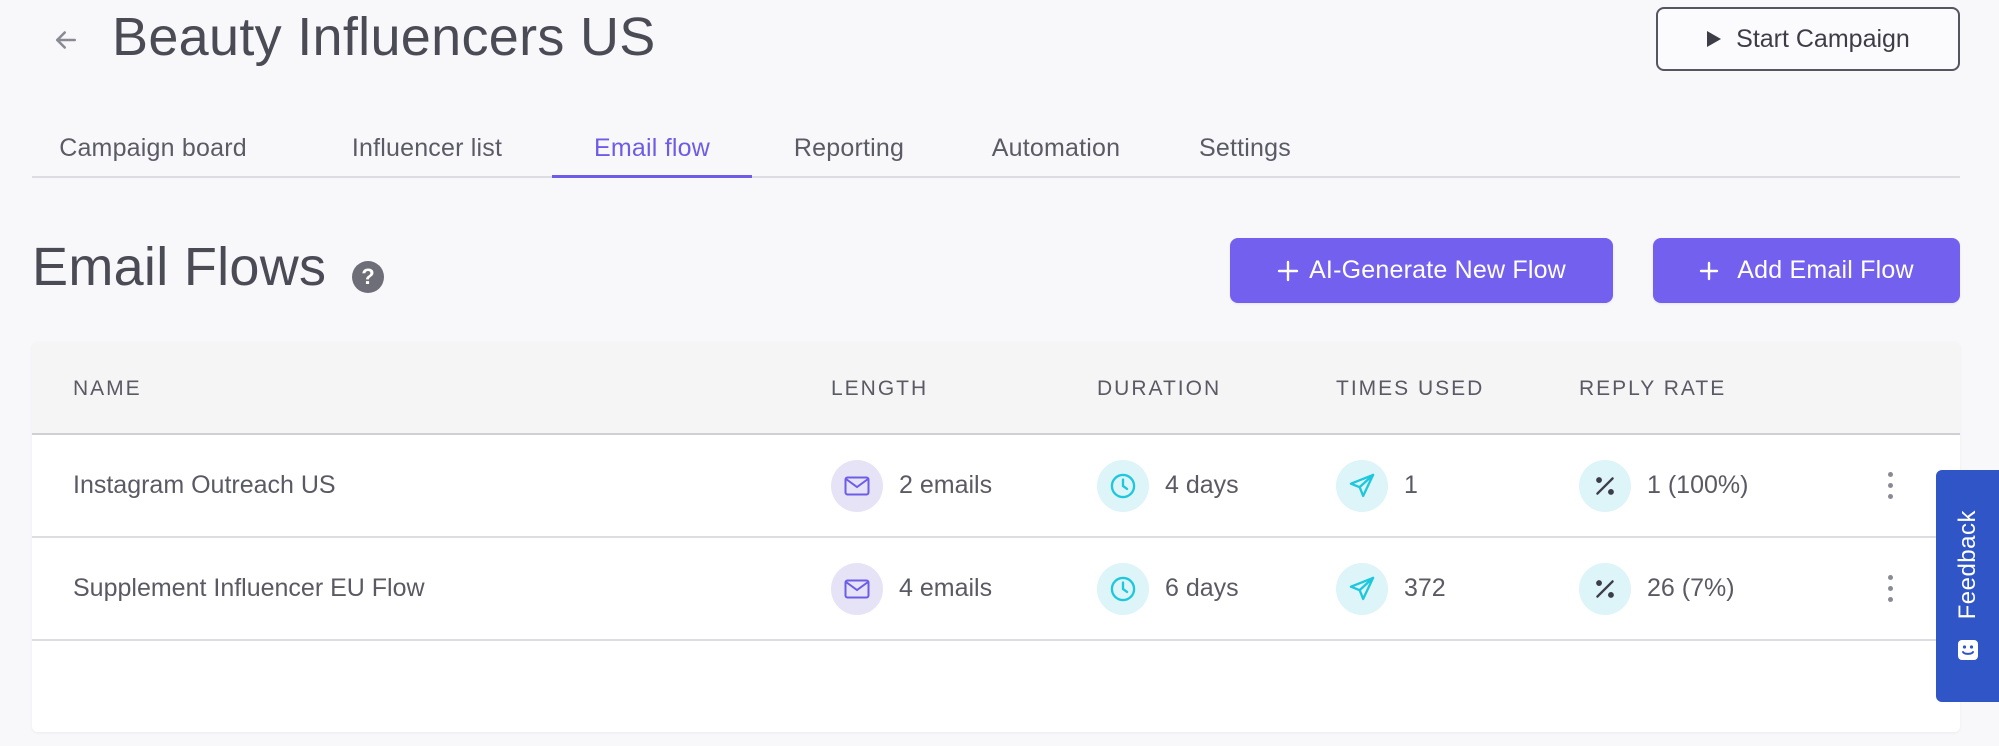  Describe the element at coordinates (107, 388) in the screenshot. I see `column-header-name: NAME` at that location.